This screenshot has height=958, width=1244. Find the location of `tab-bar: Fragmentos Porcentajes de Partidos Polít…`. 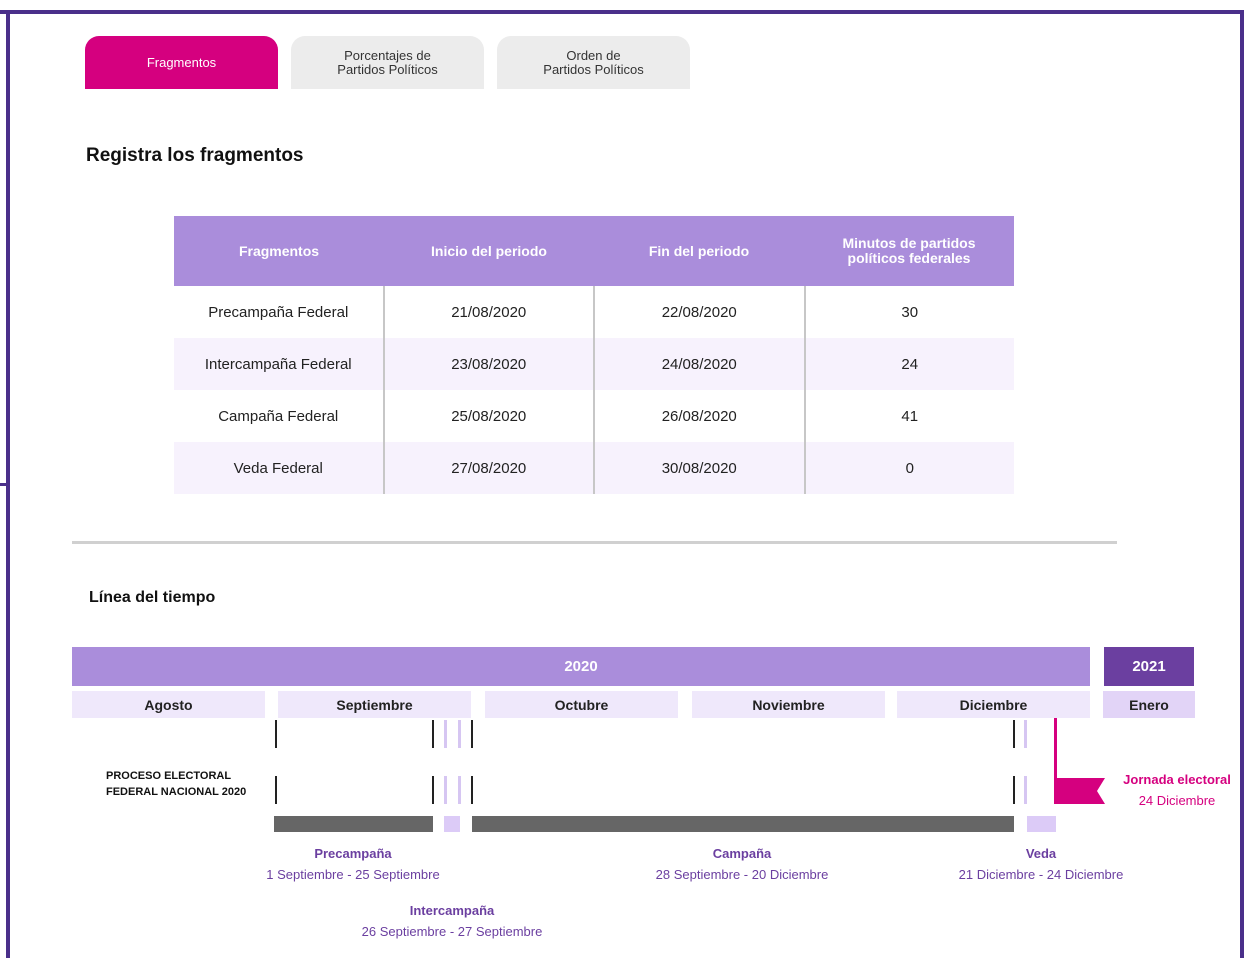

tab-bar: Fragmentos Porcentajes de Partidos Polít… is located at coordinates (387, 62).